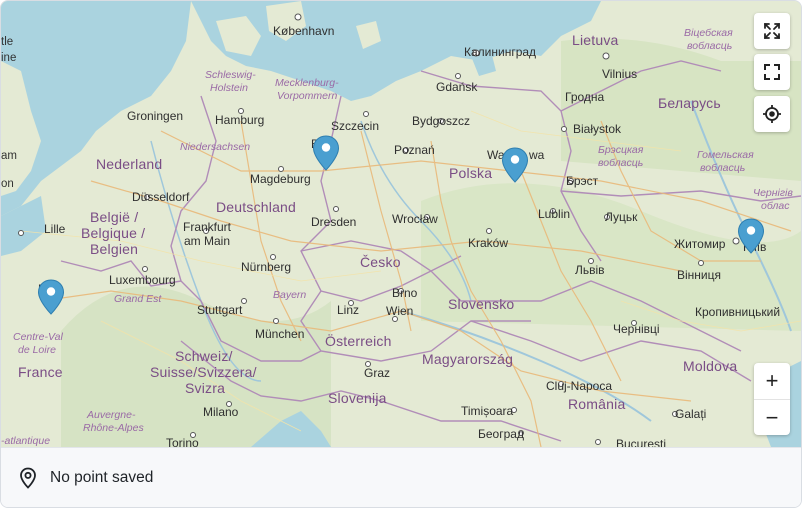  I want to click on label-vilnius: Vilnius, so click(620, 74).